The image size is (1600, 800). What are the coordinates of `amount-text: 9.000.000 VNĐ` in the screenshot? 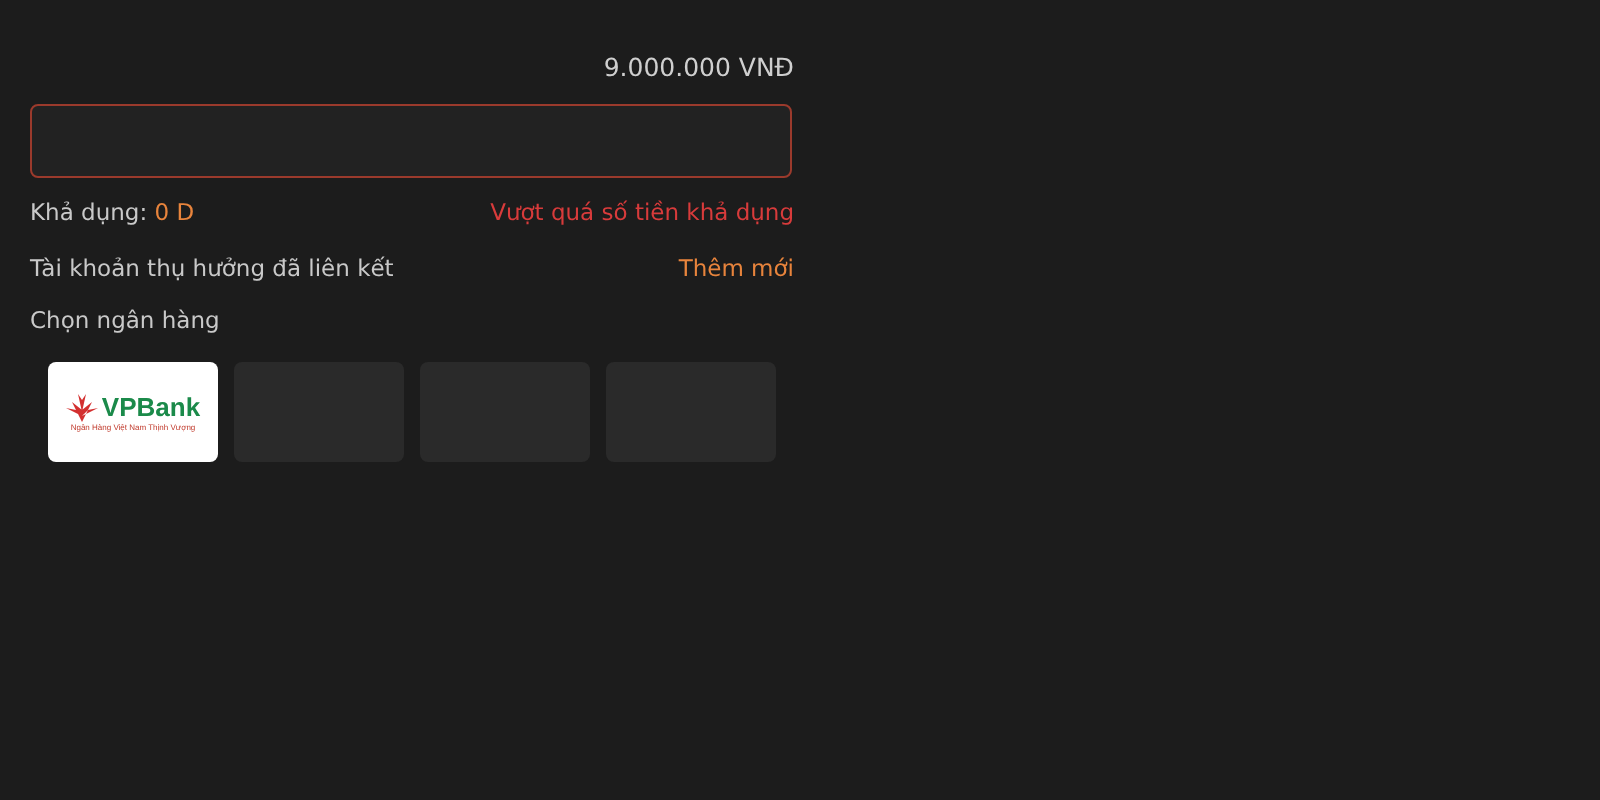 It's located at (698, 67).